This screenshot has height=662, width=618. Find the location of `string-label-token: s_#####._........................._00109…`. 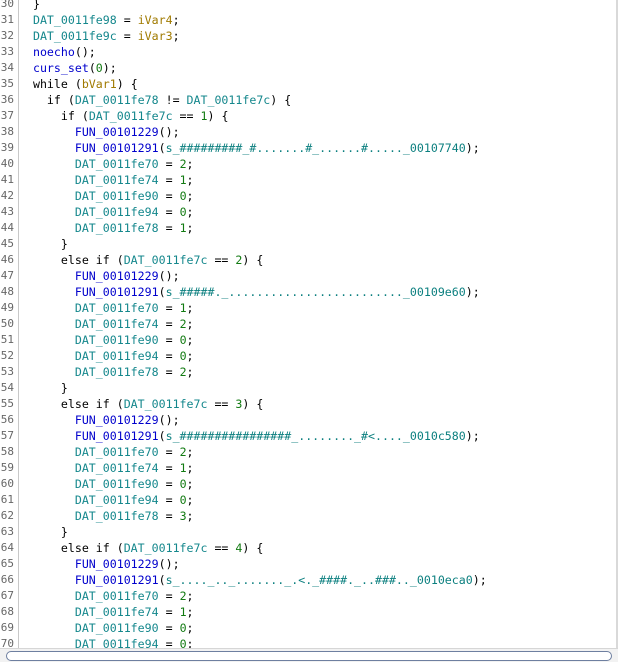

string-label-token: s_#####._........................._00109… is located at coordinates (316, 292).